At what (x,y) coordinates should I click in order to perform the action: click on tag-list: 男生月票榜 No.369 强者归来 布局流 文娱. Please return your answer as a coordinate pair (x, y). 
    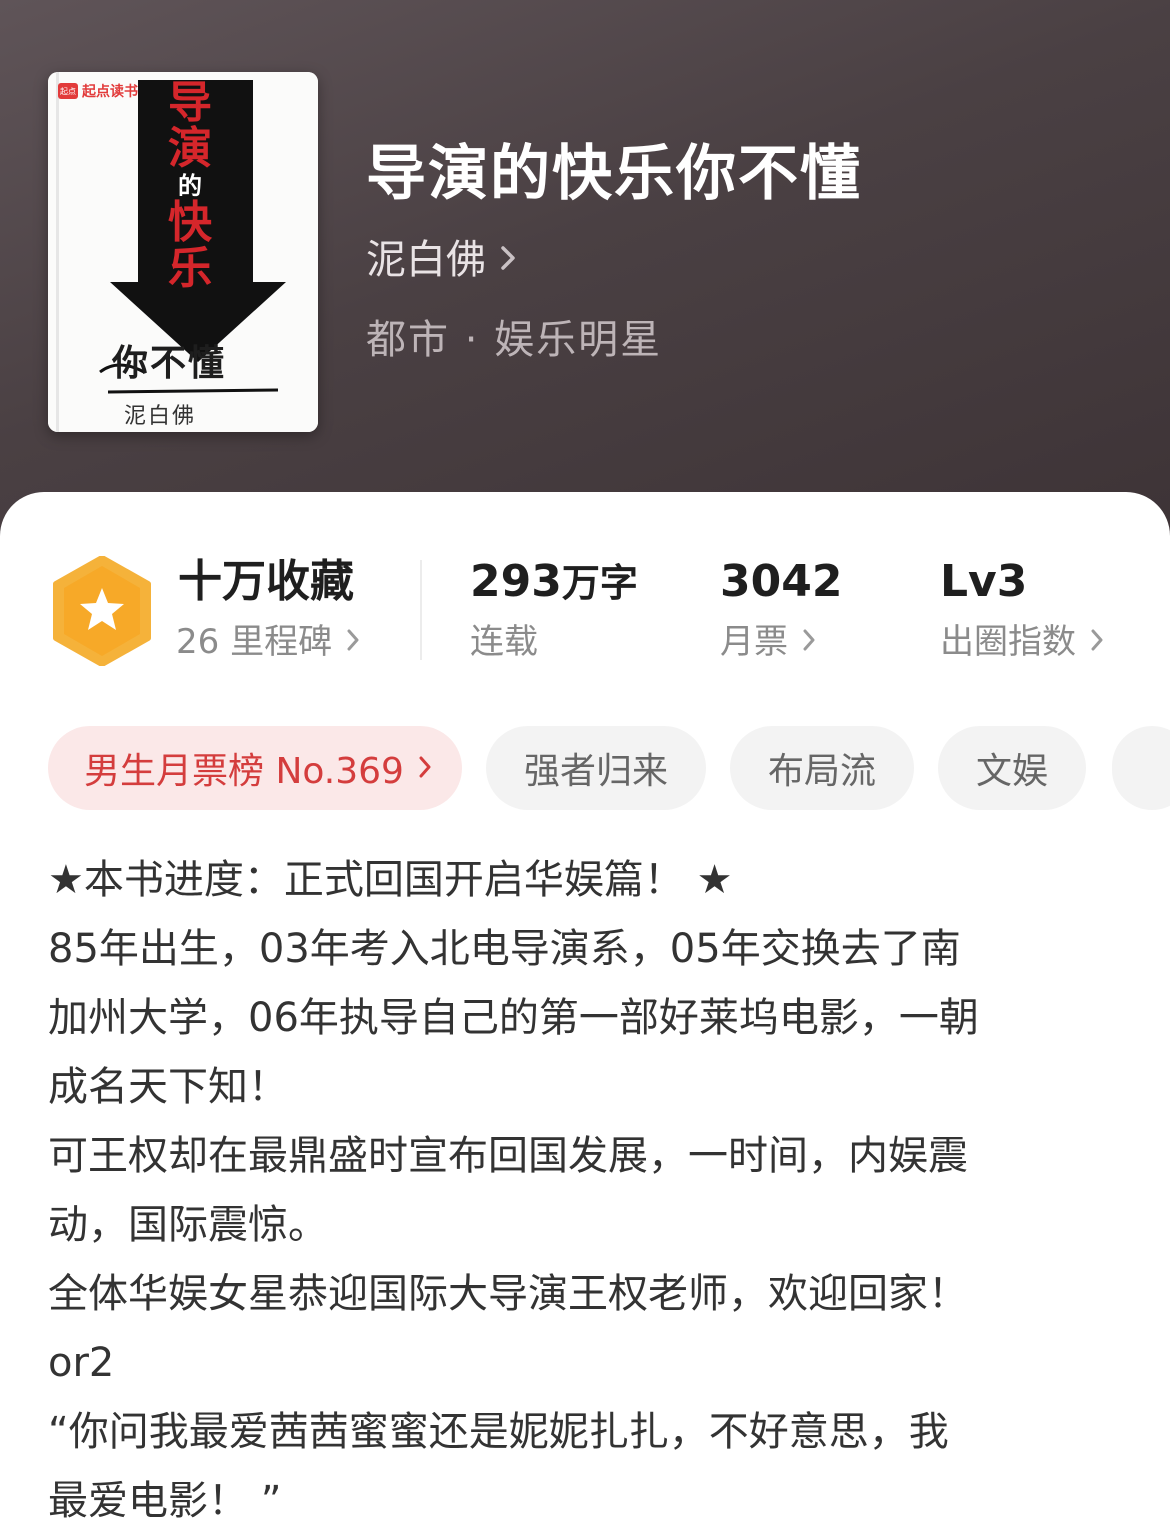
    Looking at the image, I should click on (567, 768).